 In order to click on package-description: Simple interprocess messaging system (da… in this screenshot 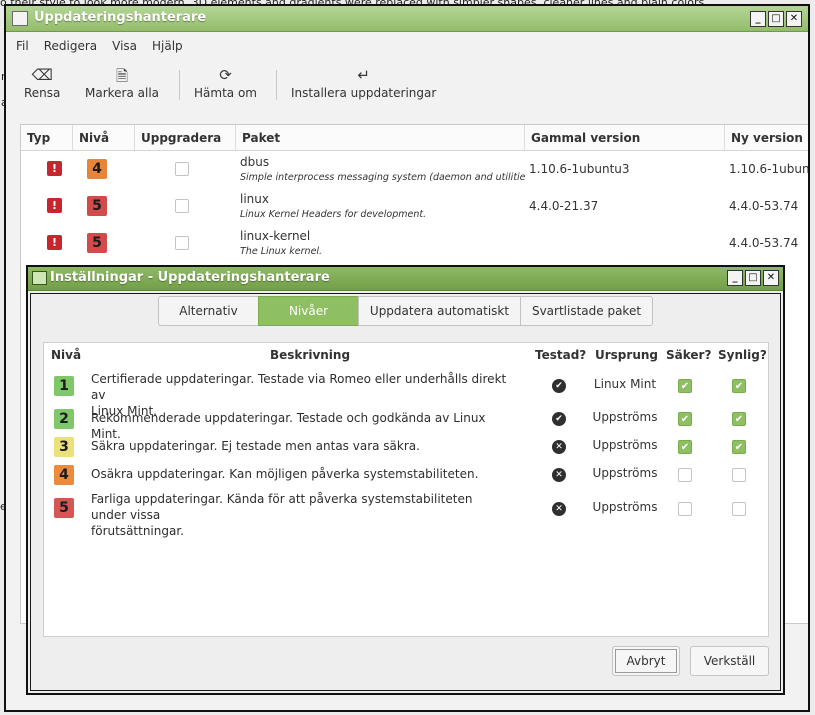, I will do `click(382, 177)`.